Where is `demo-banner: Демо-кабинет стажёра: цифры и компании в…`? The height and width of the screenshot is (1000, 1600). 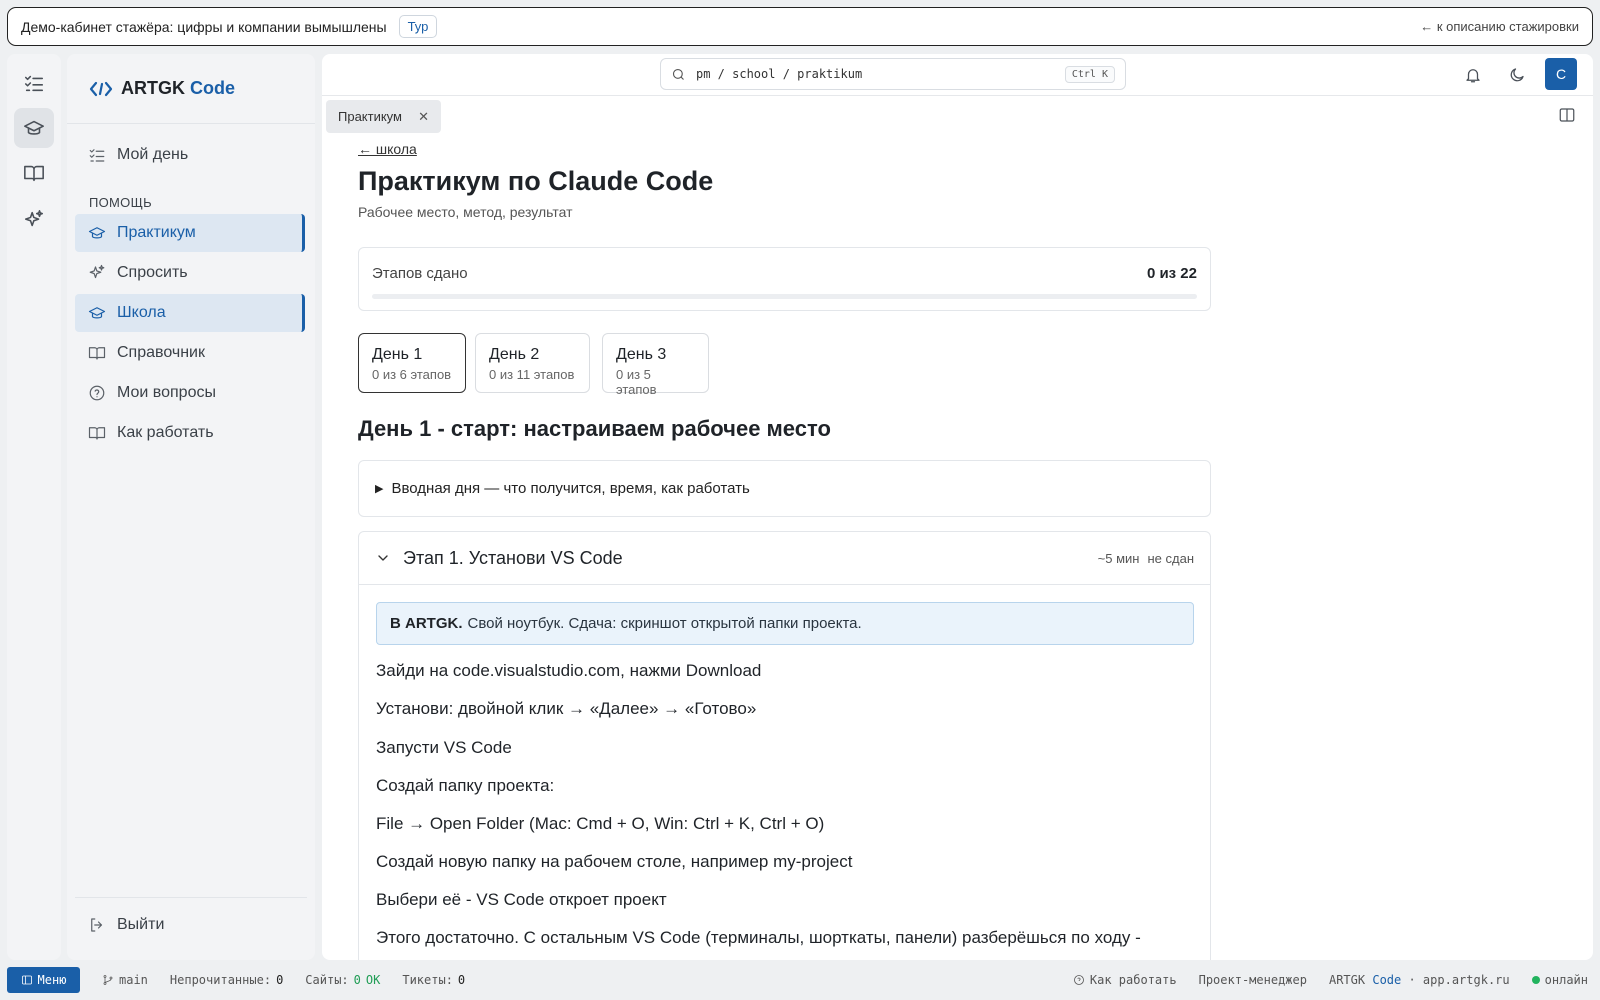 demo-banner: Демо-кабинет стажёра: цифры и компании в… is located at coordinates (800, 26).